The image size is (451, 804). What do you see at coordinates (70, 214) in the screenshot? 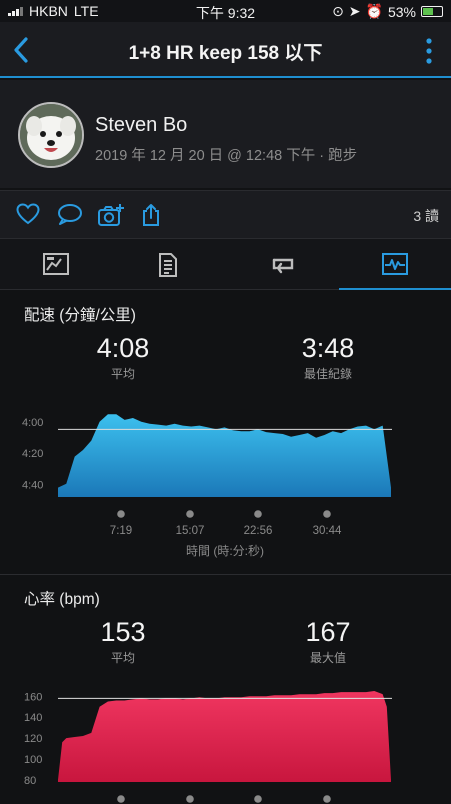
I see `comment-icon` at bounding box center [70, 214].